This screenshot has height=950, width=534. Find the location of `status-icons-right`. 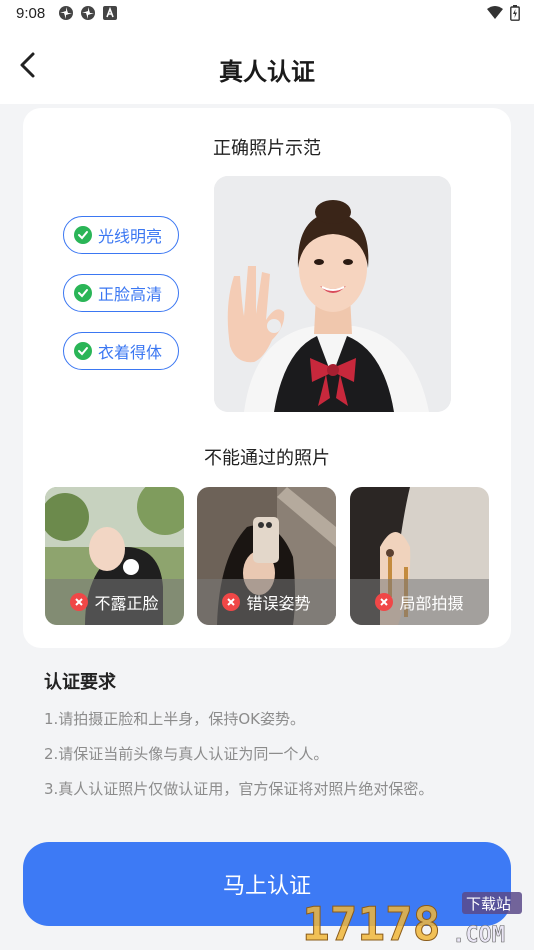

status-icons-right is located at coordinates (503, 13).